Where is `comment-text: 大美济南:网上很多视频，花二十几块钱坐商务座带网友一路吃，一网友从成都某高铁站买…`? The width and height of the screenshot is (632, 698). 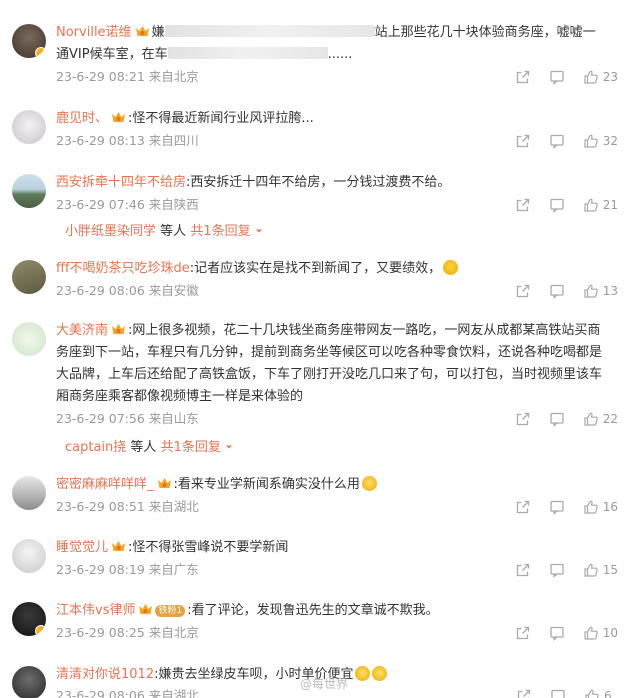 comment-text: 大美济南:网上很多视频，花二十几块钱坐商务座带网友一路吃，一网友从成都某高铁站买… is located at coordinates (329, 363).